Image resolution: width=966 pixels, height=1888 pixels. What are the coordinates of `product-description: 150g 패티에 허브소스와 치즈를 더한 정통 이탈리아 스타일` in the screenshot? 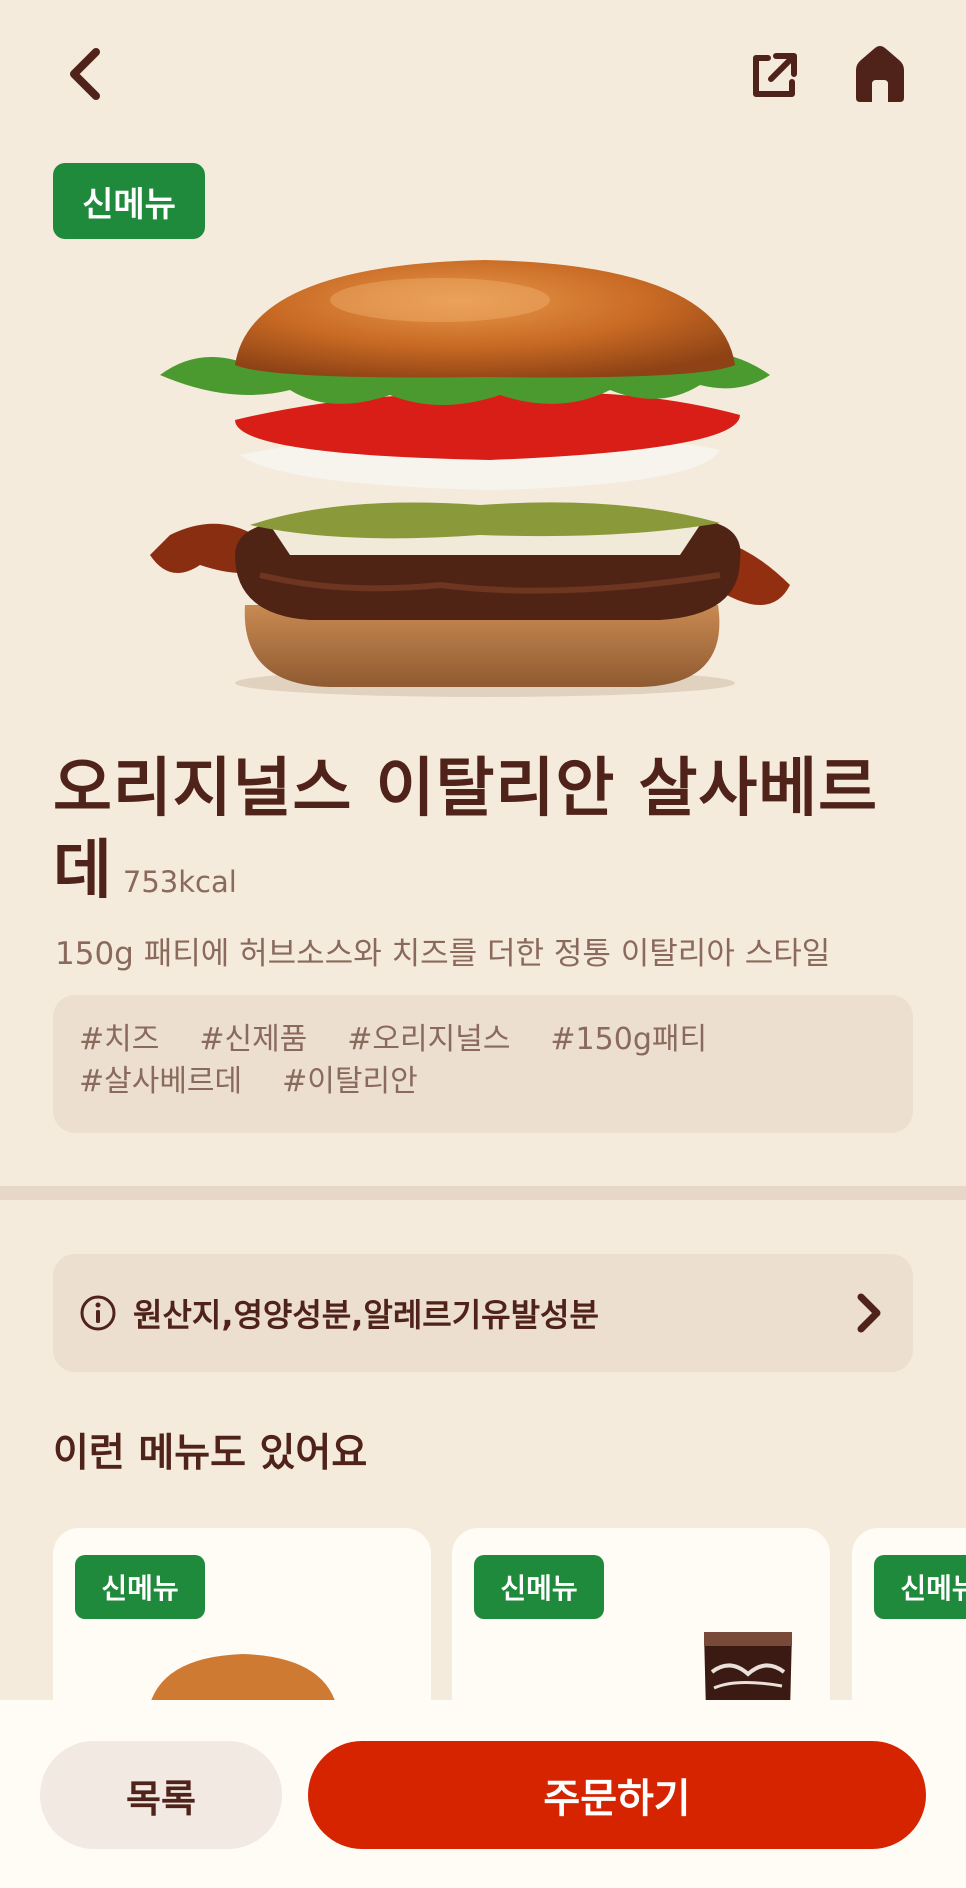 It's located at (443, 954).